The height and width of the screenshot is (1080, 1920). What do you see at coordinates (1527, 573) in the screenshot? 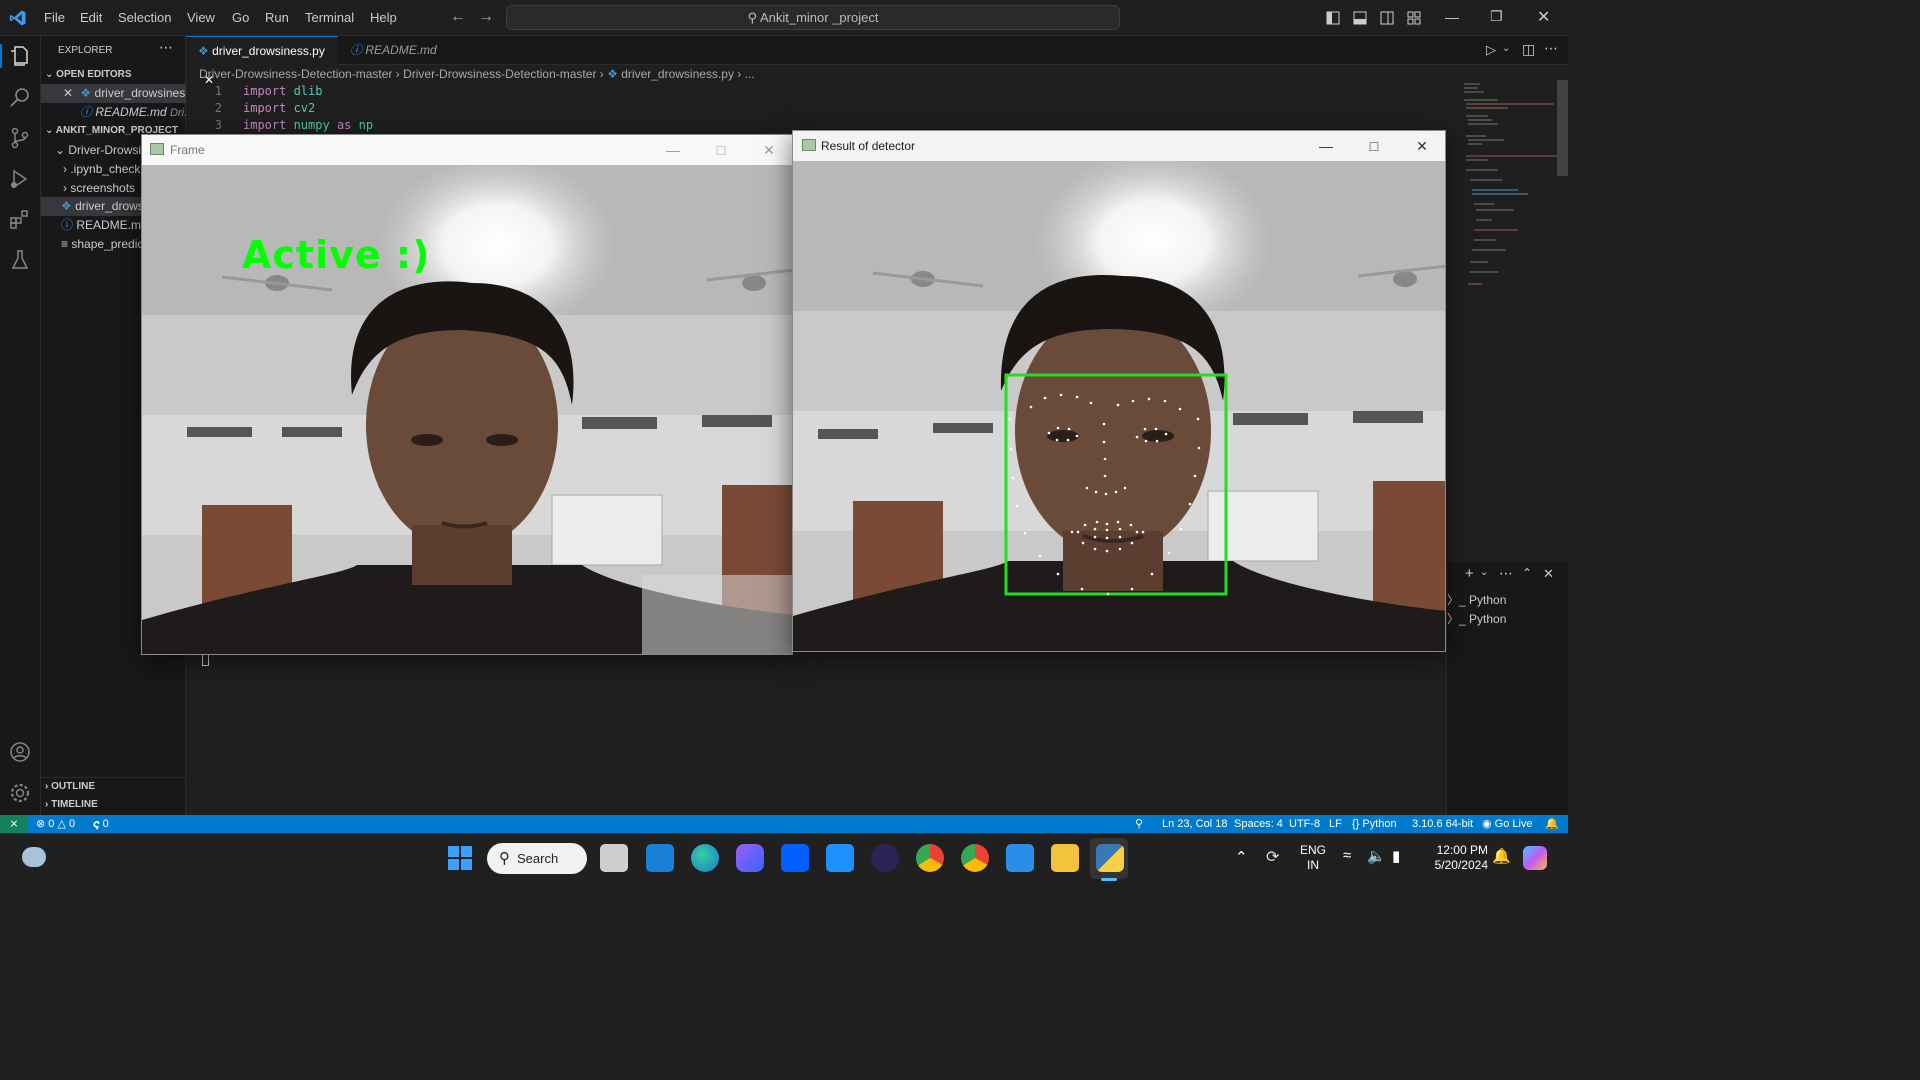
I see `maximize-panel-icon: ⌃` at bounding box center [1527, 573].